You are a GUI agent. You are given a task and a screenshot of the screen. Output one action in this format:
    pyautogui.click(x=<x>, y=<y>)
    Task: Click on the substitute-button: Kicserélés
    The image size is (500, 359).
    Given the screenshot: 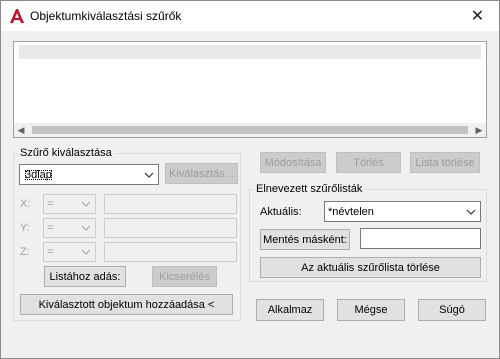 What is the action you would take?
    pyautogui.click(x=184, y=276)
    